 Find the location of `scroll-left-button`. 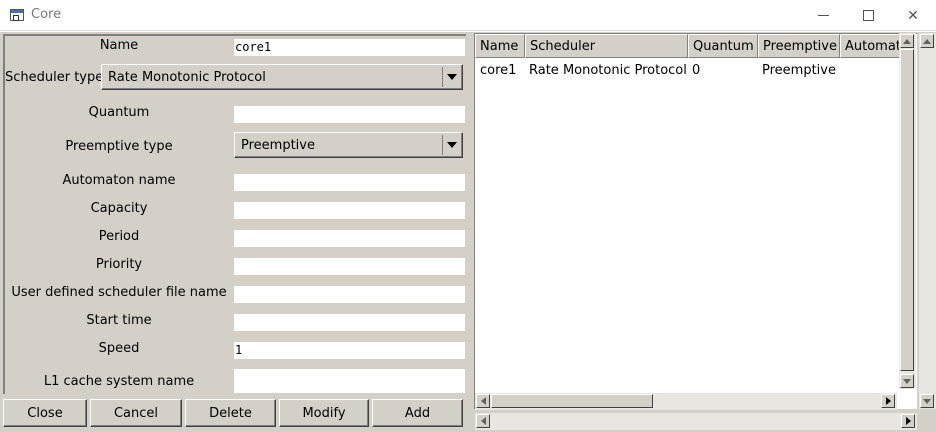

scroll-left-button is located at coordinates (483, 401).